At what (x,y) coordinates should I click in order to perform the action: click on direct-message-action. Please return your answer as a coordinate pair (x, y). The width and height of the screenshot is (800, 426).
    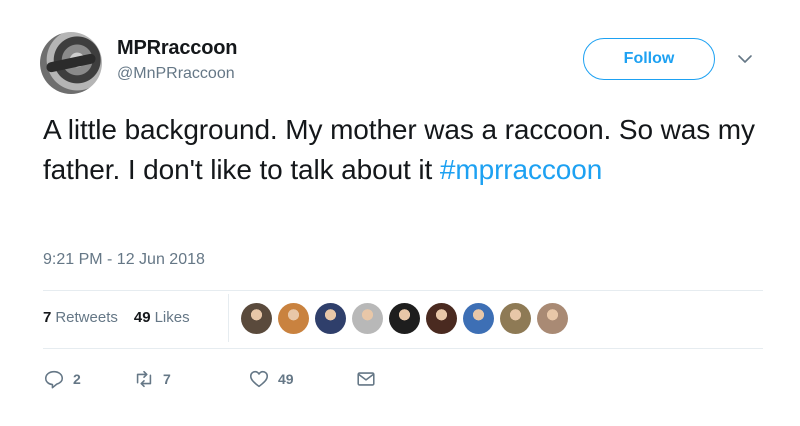
    Looking at the image, I should click on (366, 379).